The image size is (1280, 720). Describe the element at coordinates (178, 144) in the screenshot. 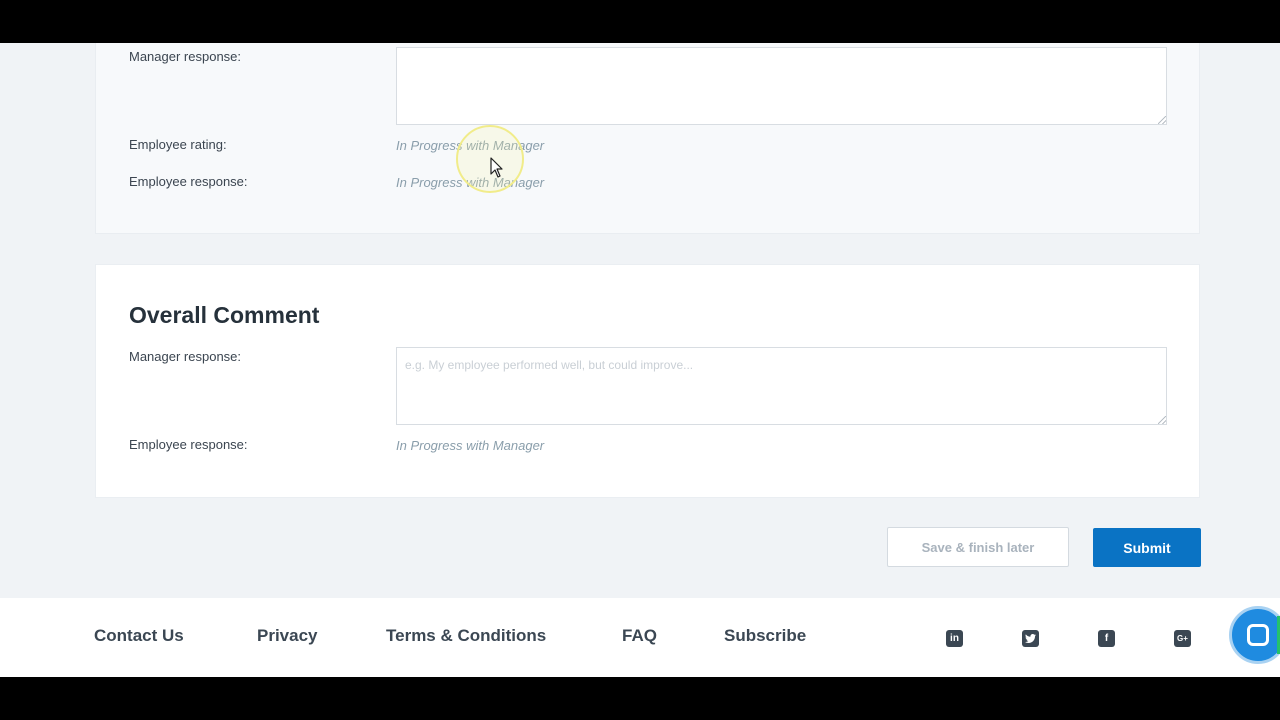

I see `employee-rating-label: Employee rating:` at that location.